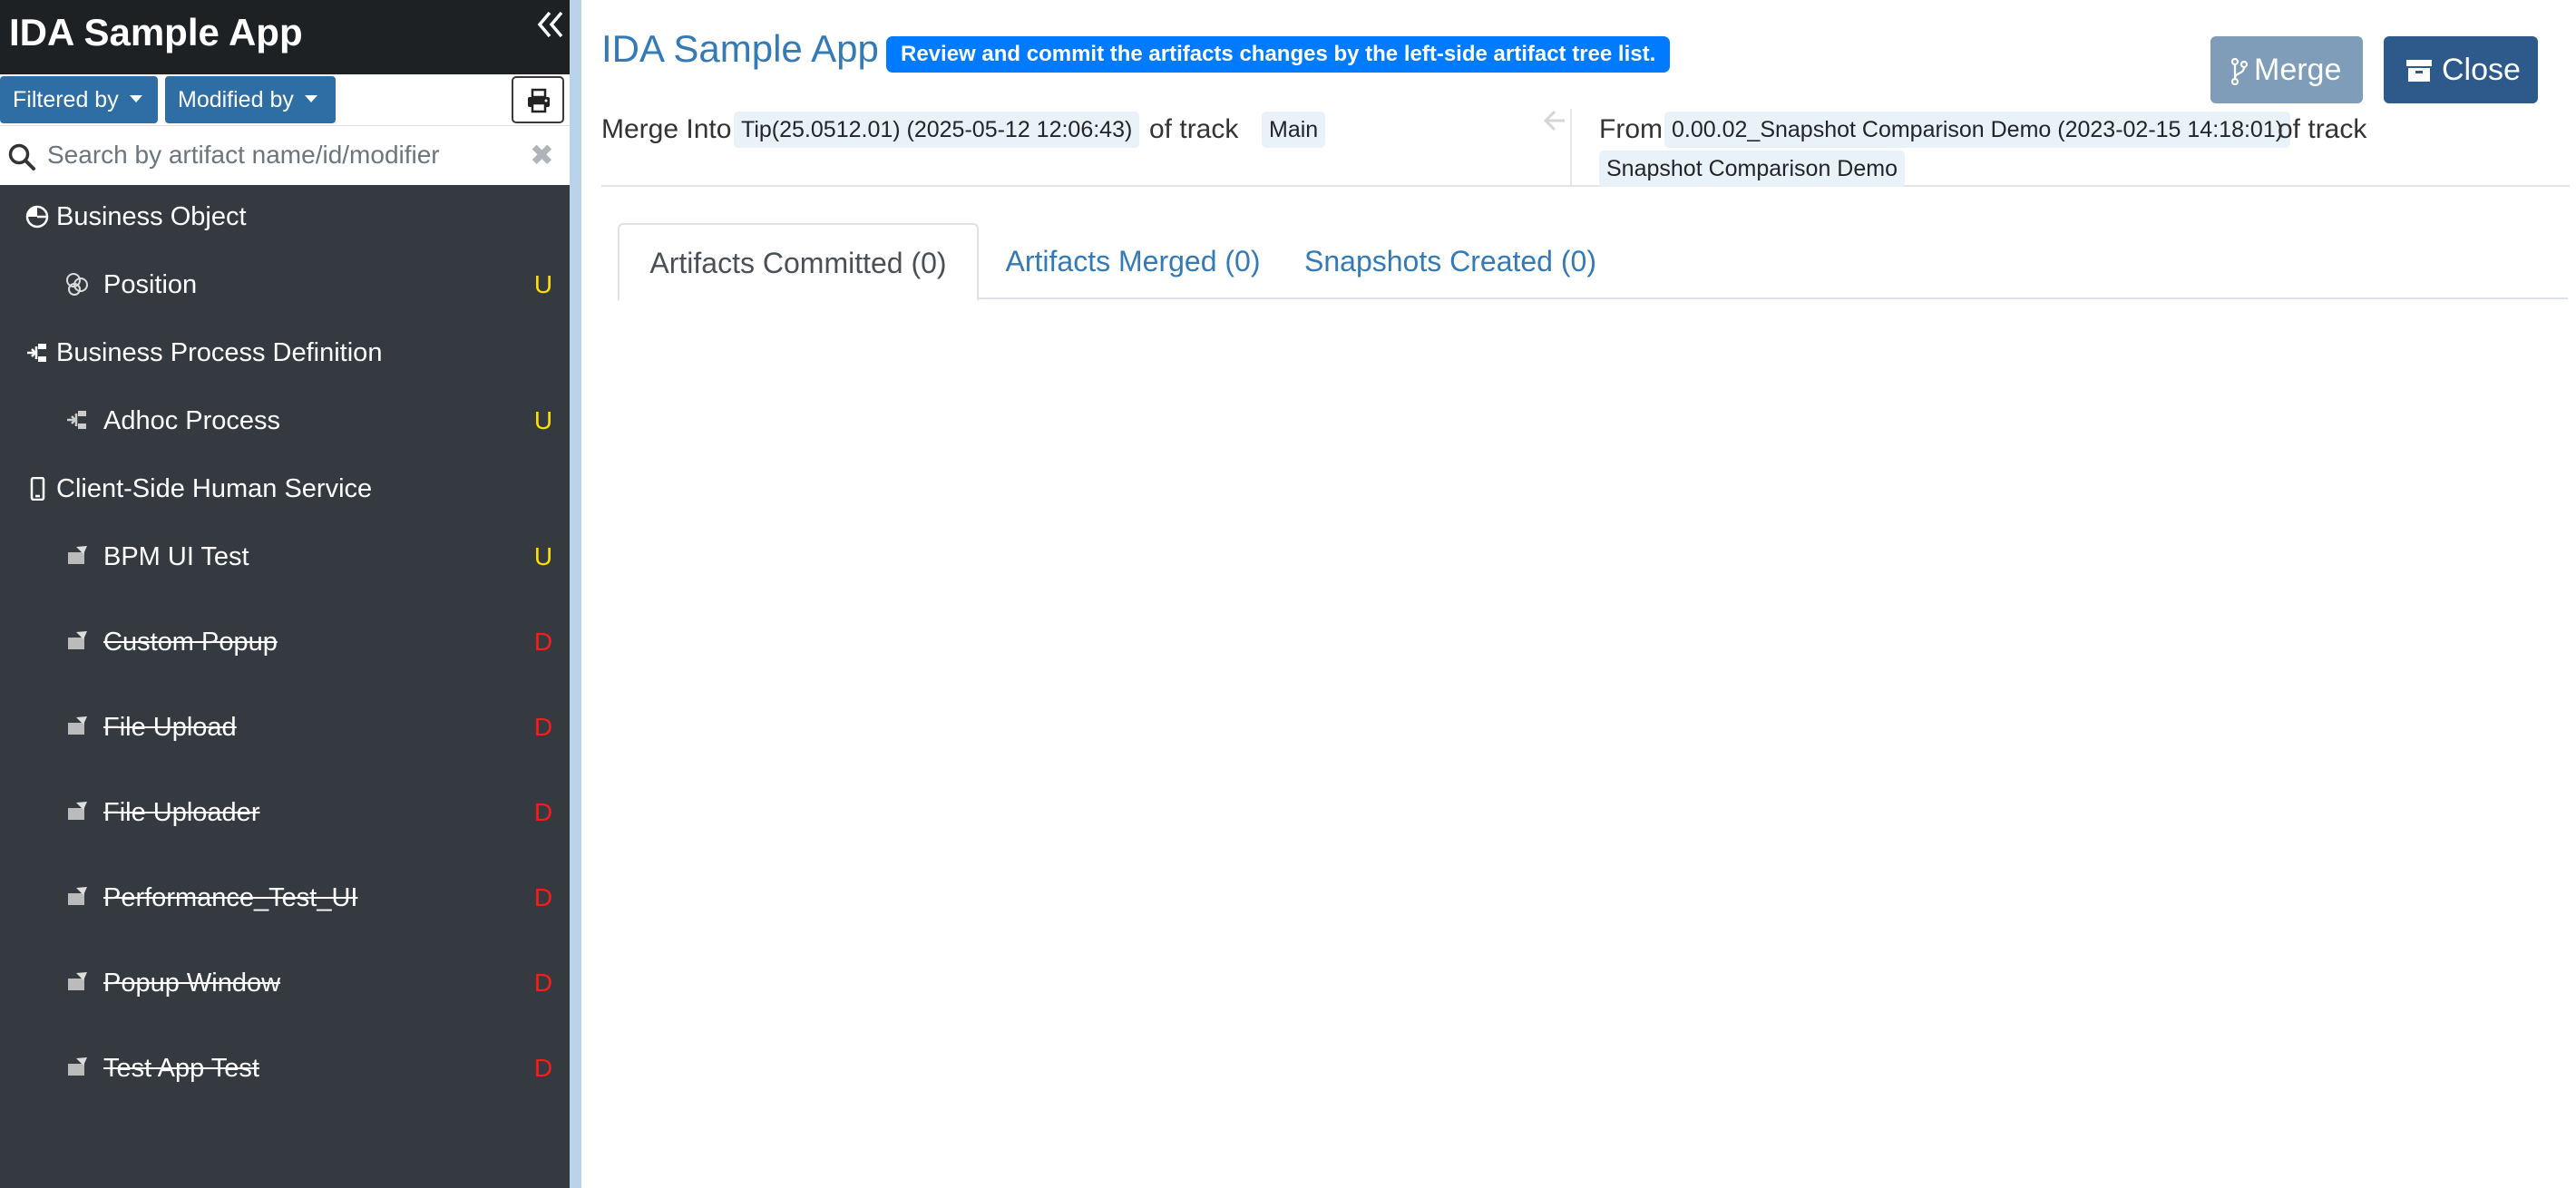  Describe the element at coordinates (285, 216) in the screenshot. I see `tree-group-business-object: Business Object` at that location.